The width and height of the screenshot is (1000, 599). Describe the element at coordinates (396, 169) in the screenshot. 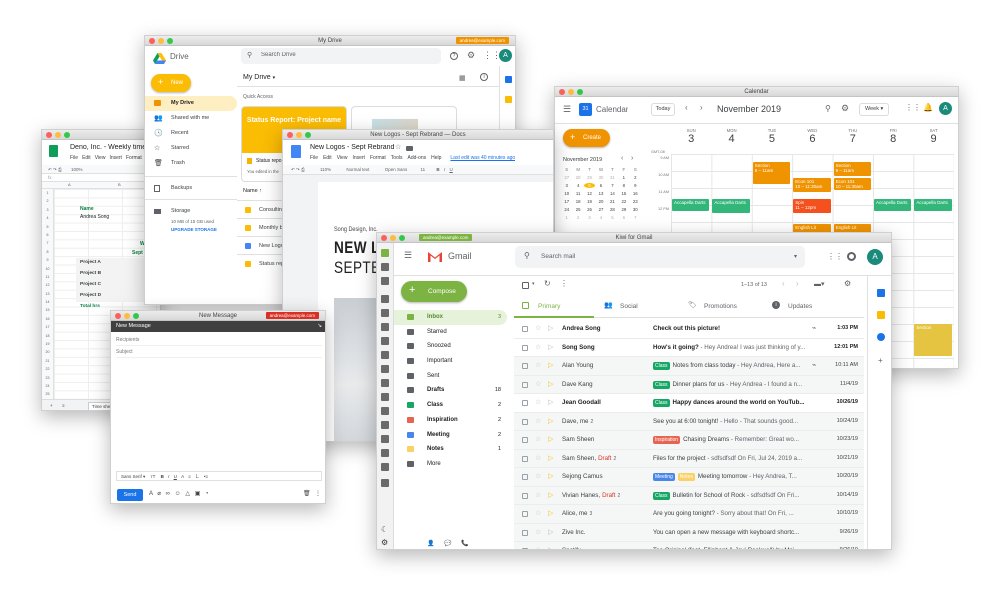

I see `font-select: Open Sans` at that location.